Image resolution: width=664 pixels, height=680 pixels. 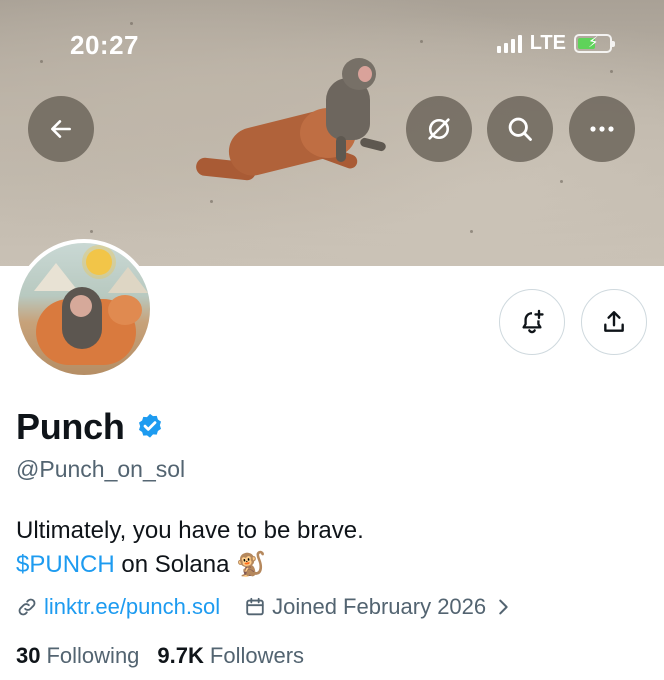 I want to click on bell-plus-icon, so click(x=533, y=321).